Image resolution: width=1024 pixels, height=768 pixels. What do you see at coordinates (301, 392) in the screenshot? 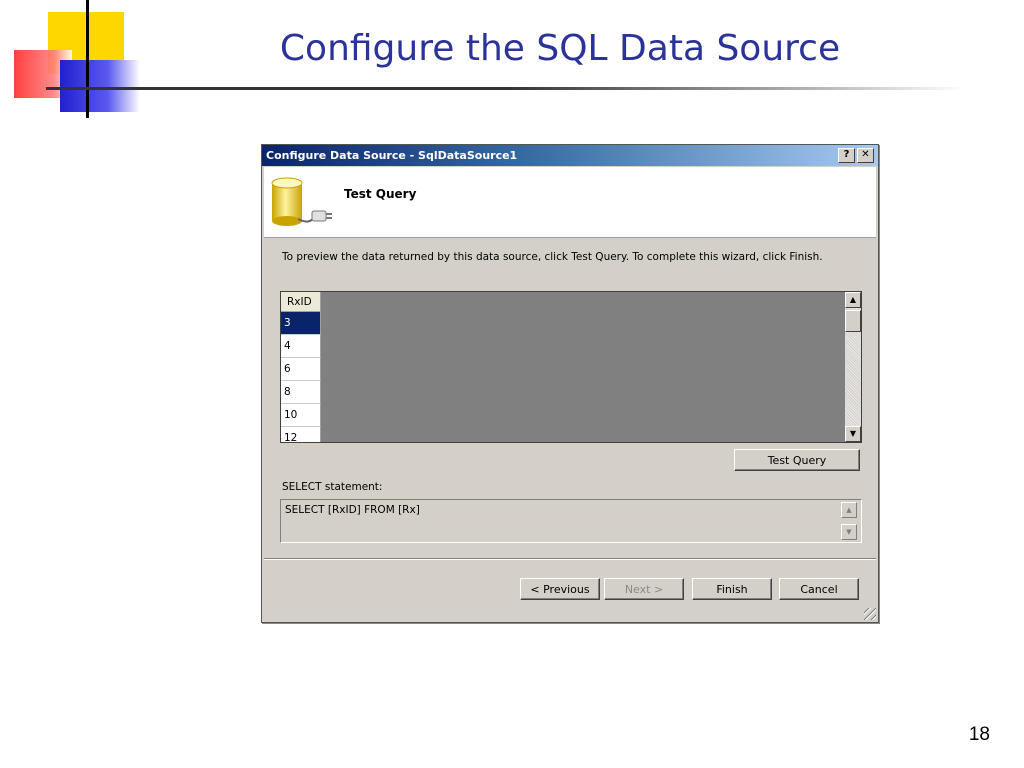
I see `grid-row: 8` at bounding box center [301, 392].